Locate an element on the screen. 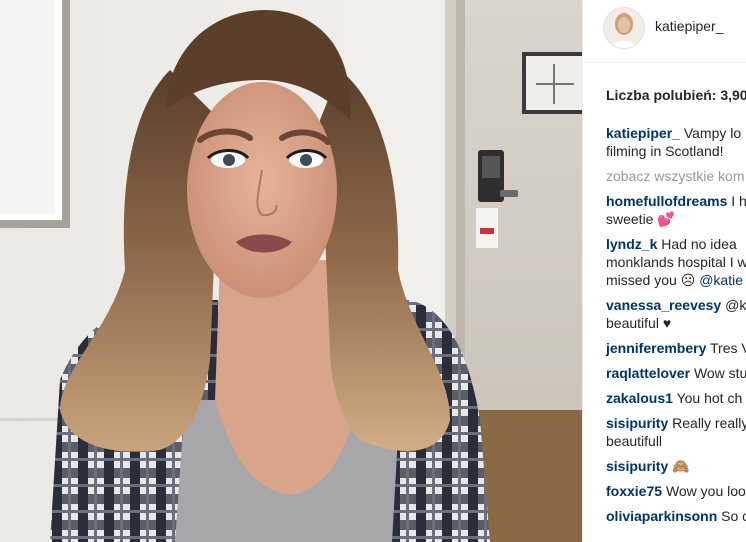 This screenshot has height=542, width=746. post-header: katiepiper_ is located at coordinates (664, 31).